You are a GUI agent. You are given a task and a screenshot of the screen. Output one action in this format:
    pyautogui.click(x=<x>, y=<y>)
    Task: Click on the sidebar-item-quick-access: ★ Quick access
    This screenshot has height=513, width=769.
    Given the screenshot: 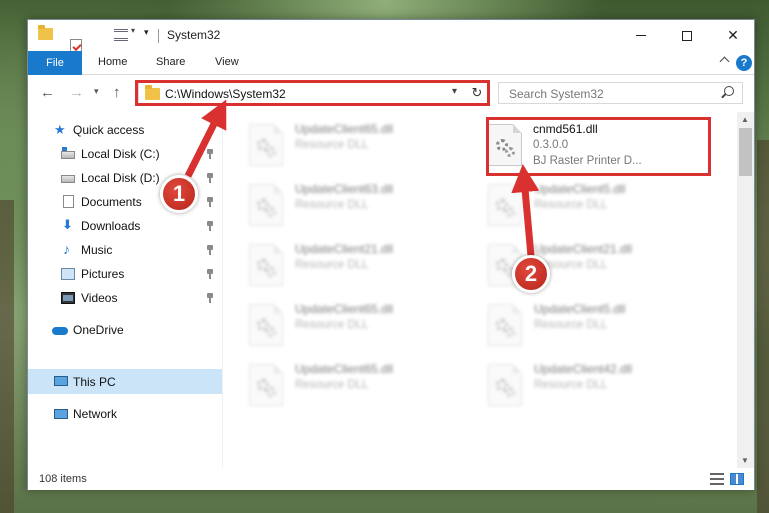 What is the action you would take?
    pyautogui.click(x=125, y=130)
    